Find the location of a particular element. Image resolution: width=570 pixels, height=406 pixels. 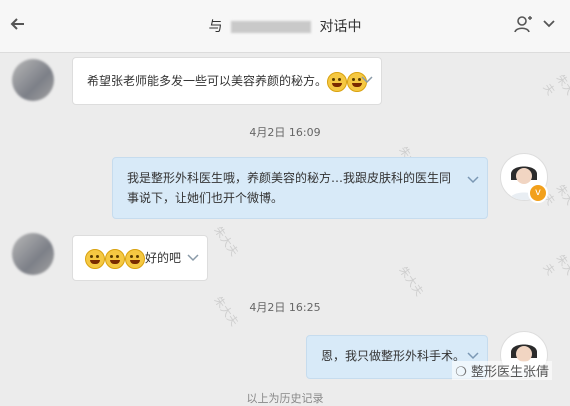

timestamp: 4月2日 16:25 is located at coordinates (285, 307).